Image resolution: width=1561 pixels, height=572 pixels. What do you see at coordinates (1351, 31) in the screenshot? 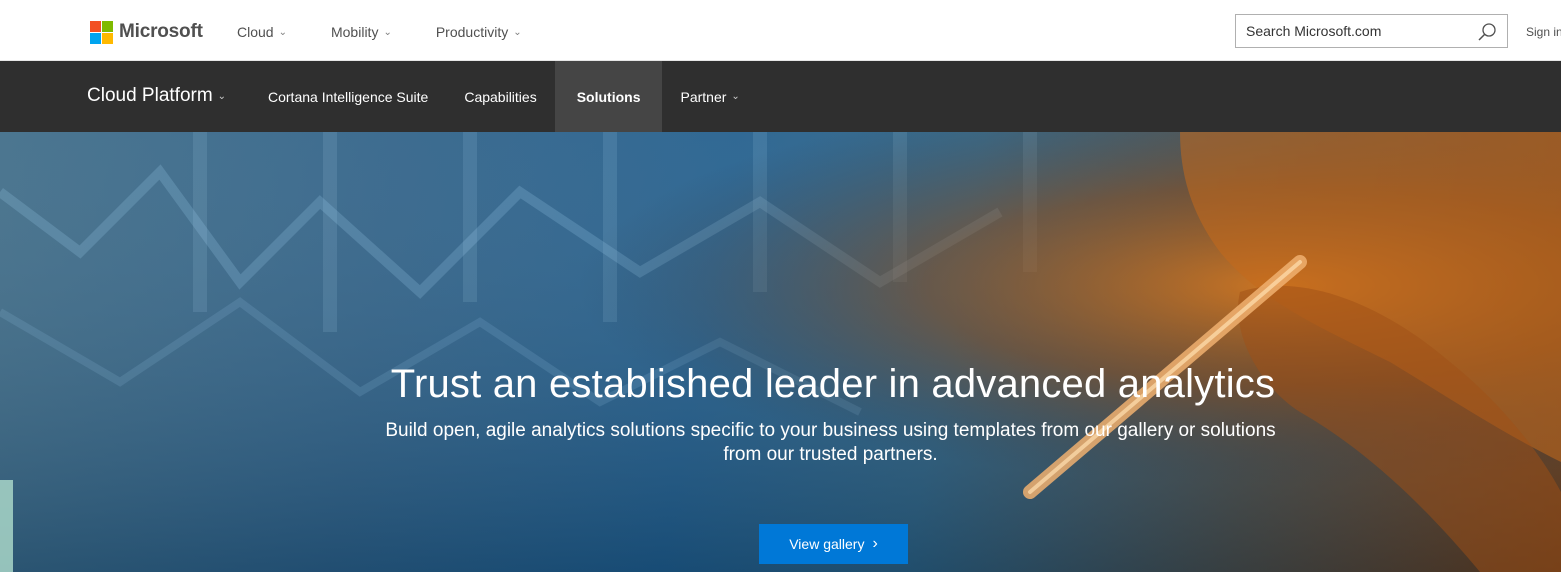
I see `search-input` at bounding box center [1351, 31].